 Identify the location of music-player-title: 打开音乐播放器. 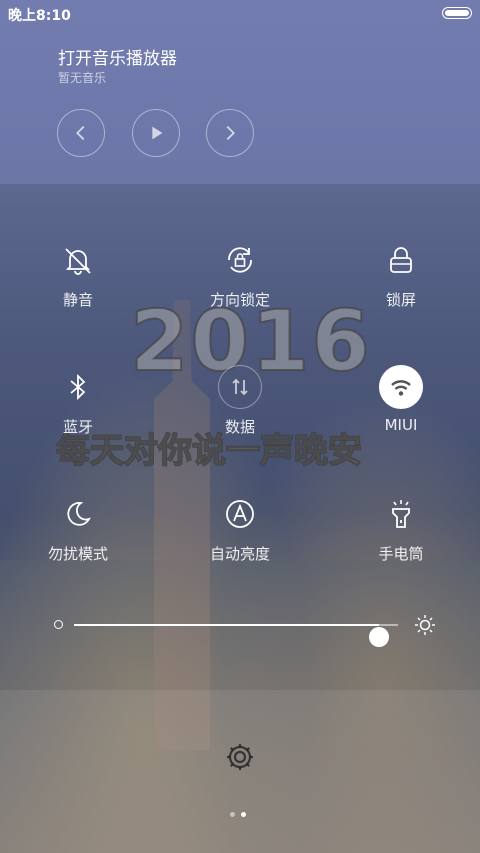
(117, 56).